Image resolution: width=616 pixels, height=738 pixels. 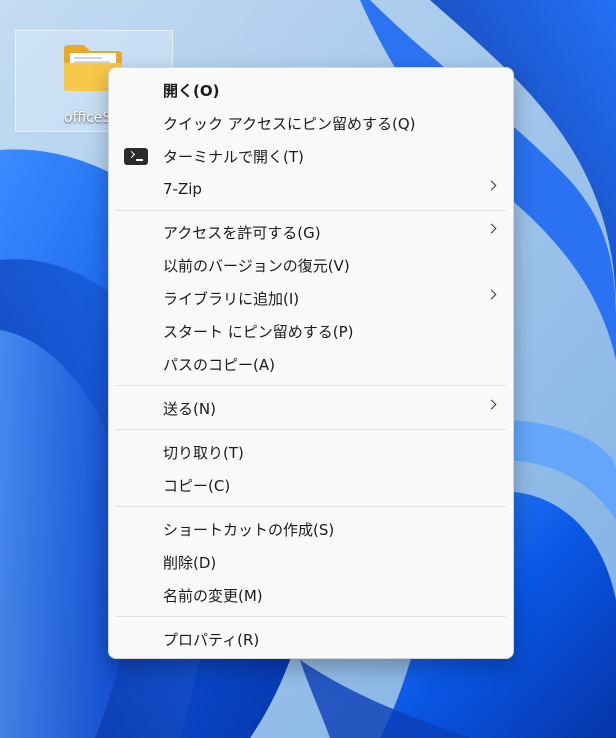 I want to click on menu-item-cut: 切り取り(T), so click(x=311, y=452).